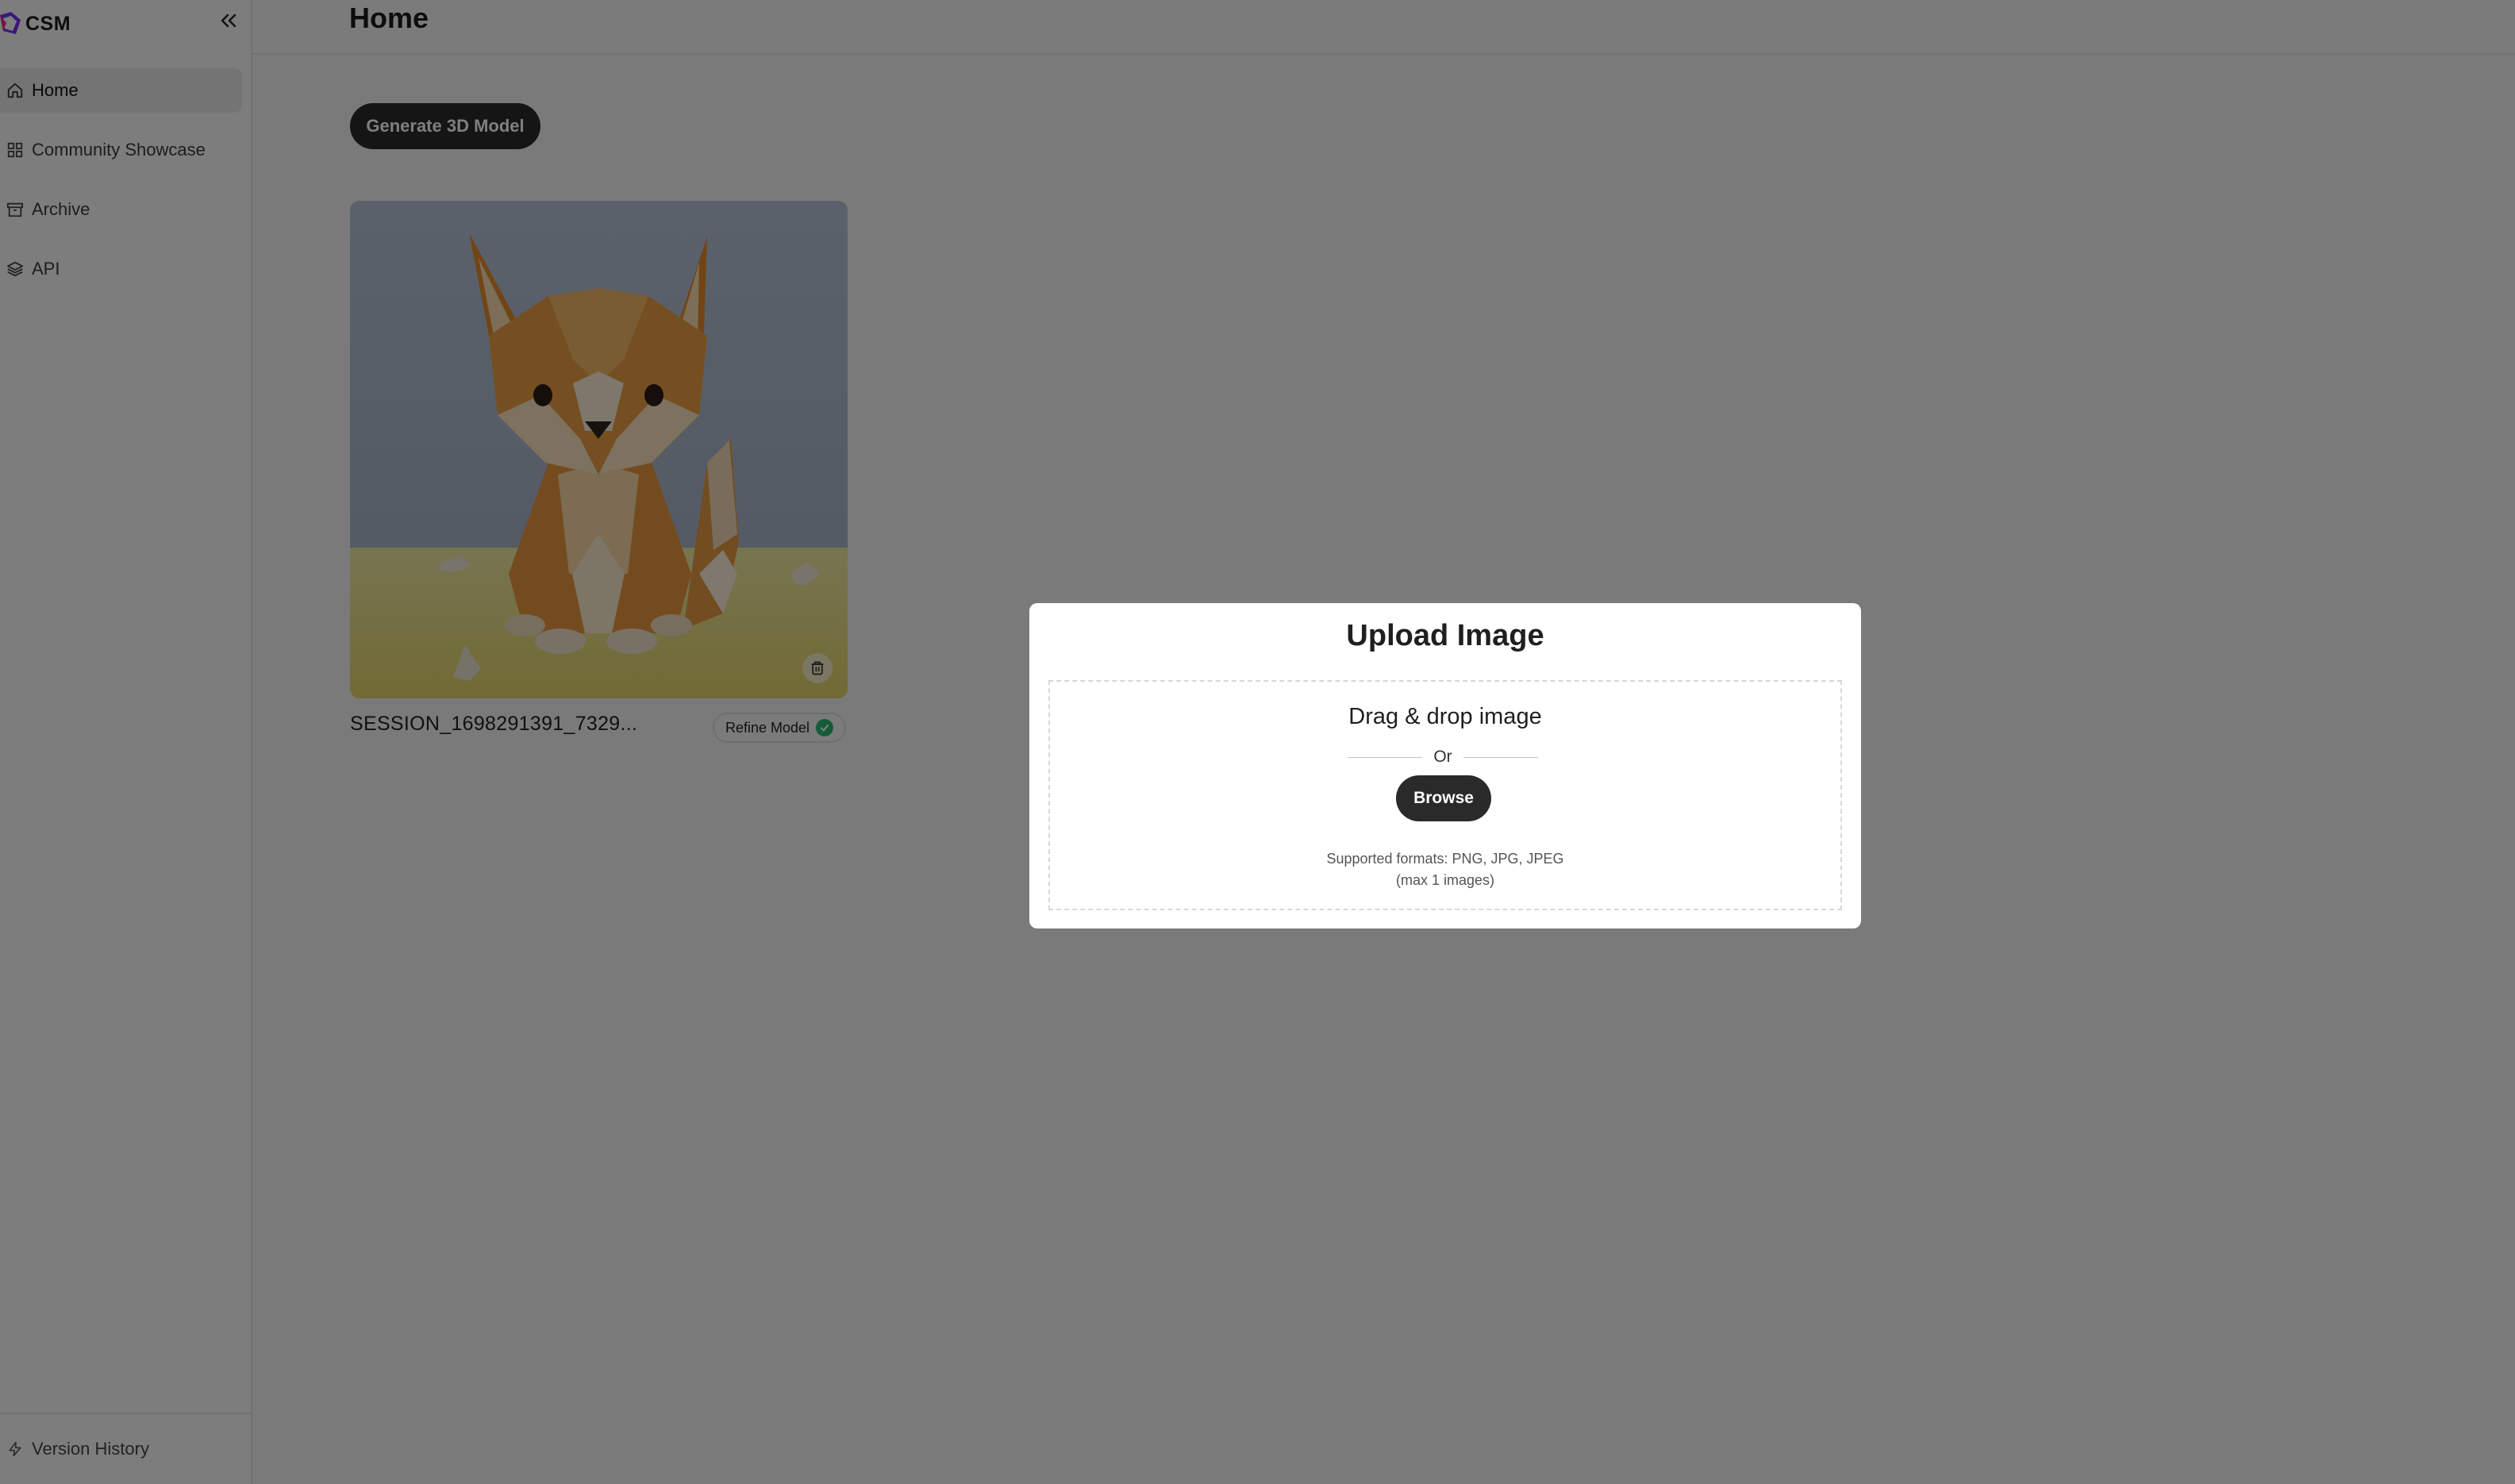  What do you see at coordinates (1445, 635) in the screenshot?
I see `modal-title: Upload Image` at bounding box center [1445, 635].